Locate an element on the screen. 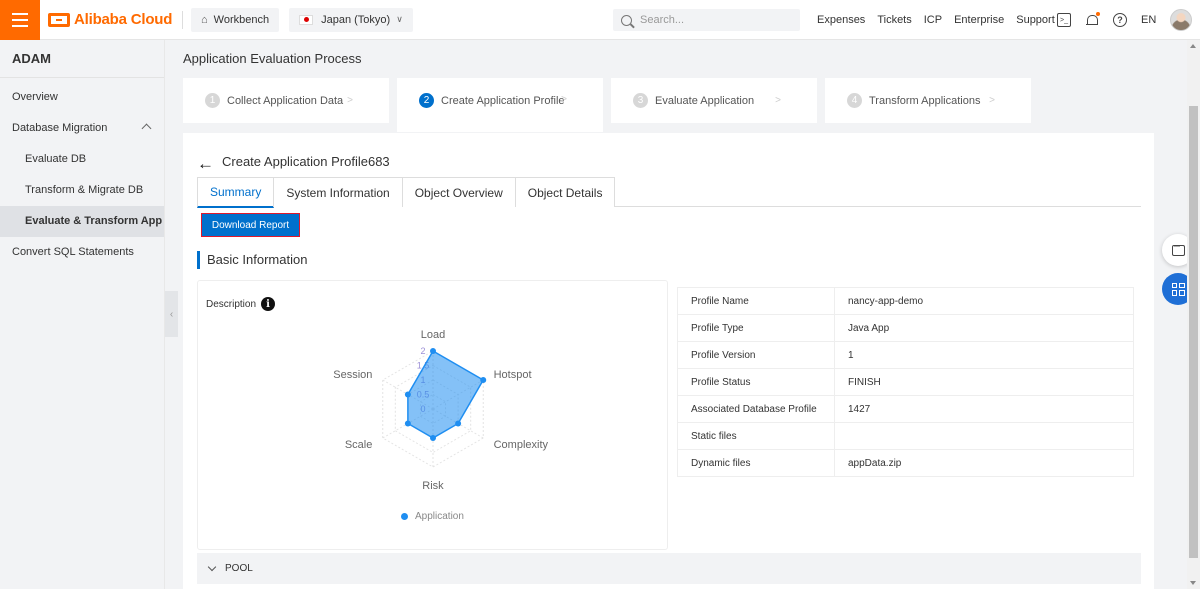  legend-dot-icon is located at coordinates (404, 516).